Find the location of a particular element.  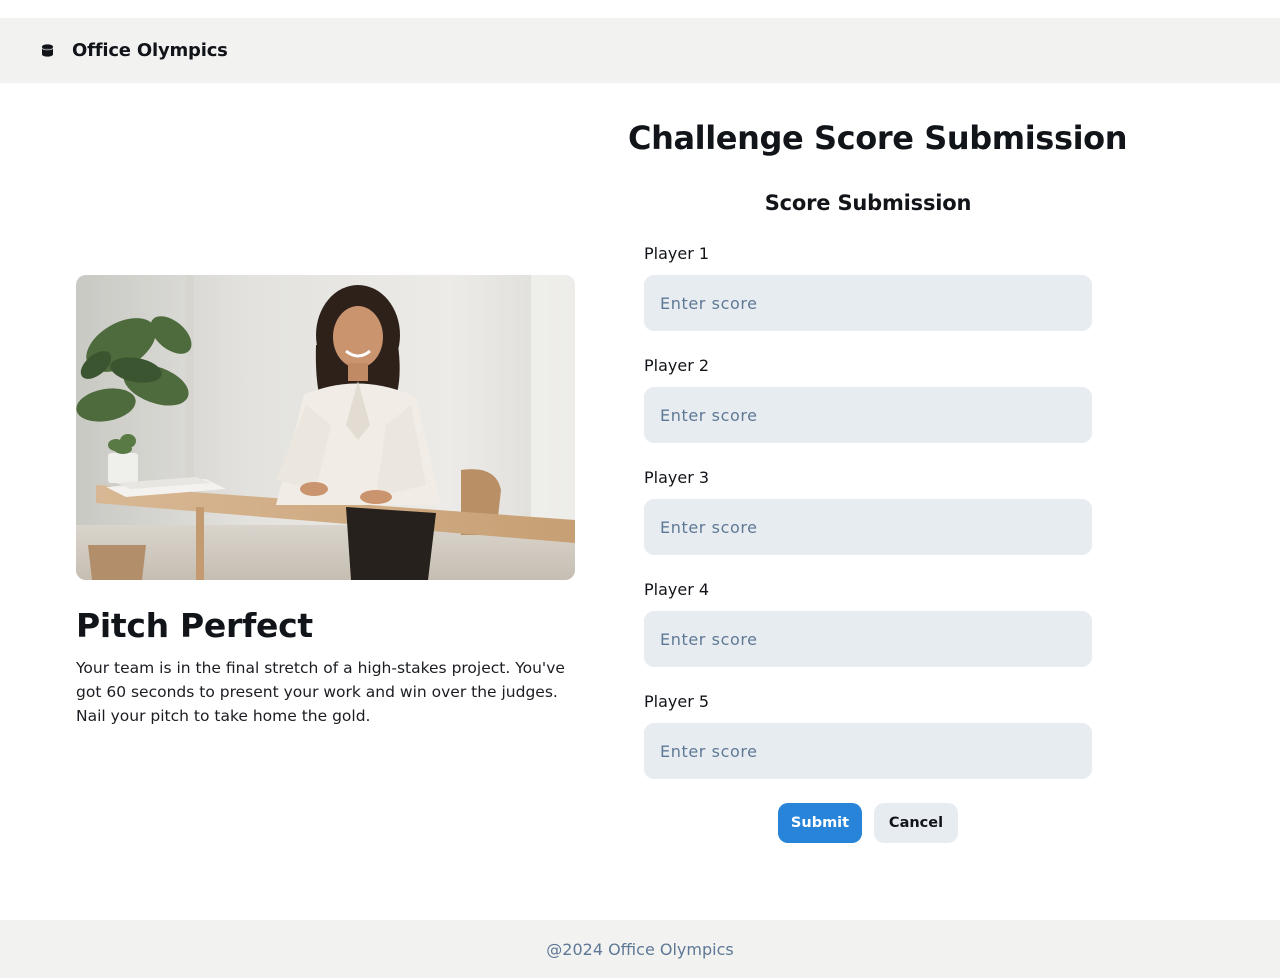

navbar: Office Olympics is located at coordinates (640, 50).